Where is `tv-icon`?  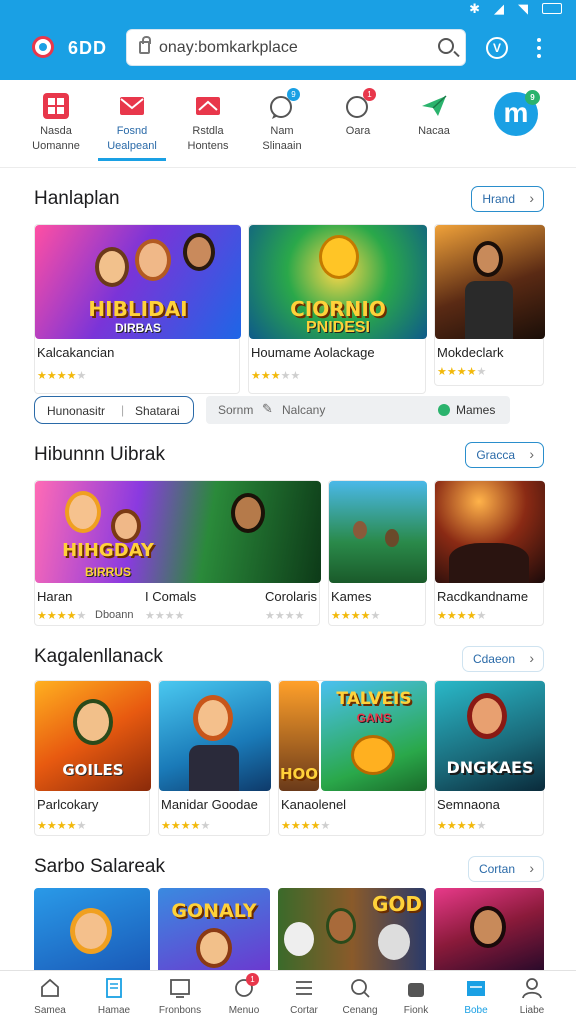 tv-icon is located at coordinates (180, 988).